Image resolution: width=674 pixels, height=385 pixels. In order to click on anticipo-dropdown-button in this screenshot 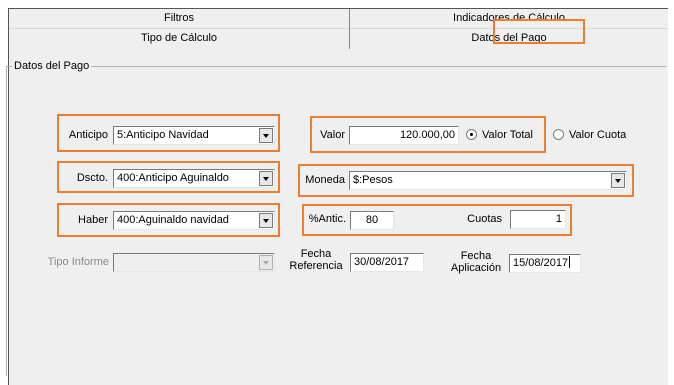, I will do `click(266, 135)`.